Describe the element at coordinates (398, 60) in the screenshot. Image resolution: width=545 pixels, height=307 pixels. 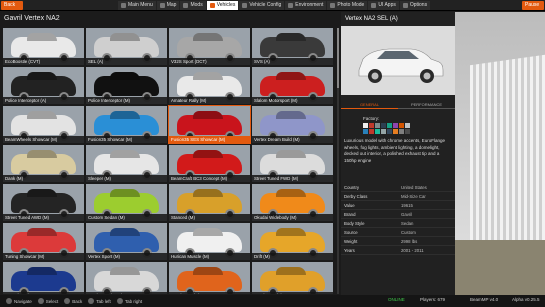
I see `sedan-preview-illustration` at that location.